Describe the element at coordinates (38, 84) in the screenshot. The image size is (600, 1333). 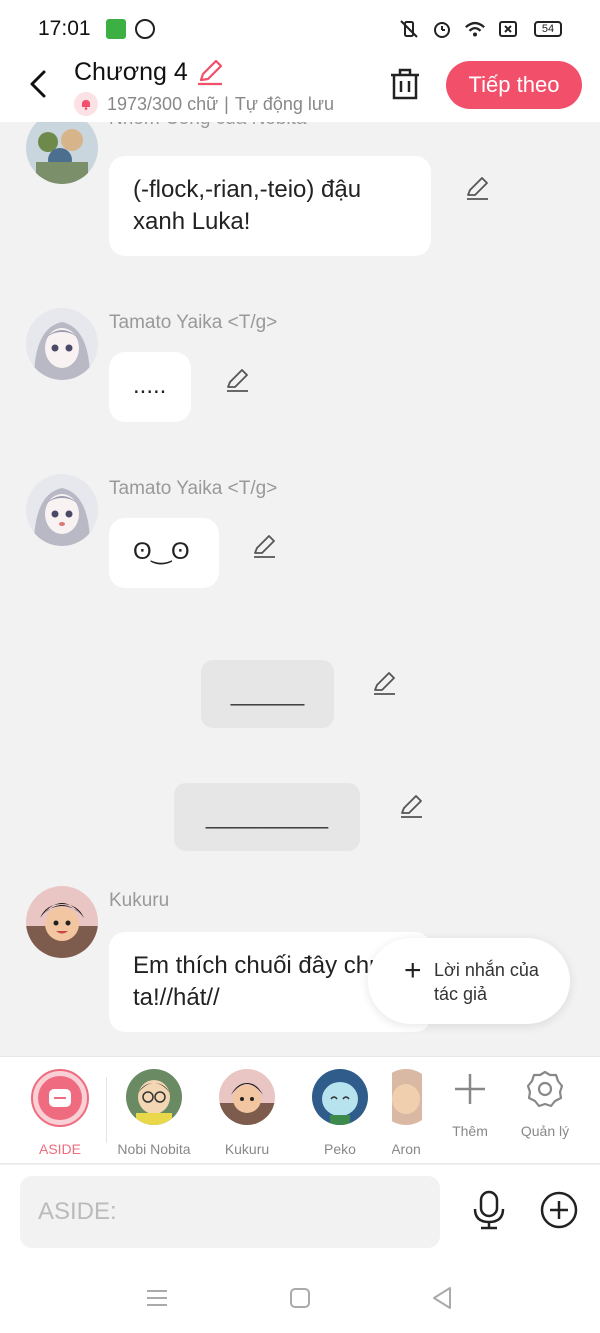
I see `back-button` at that location.